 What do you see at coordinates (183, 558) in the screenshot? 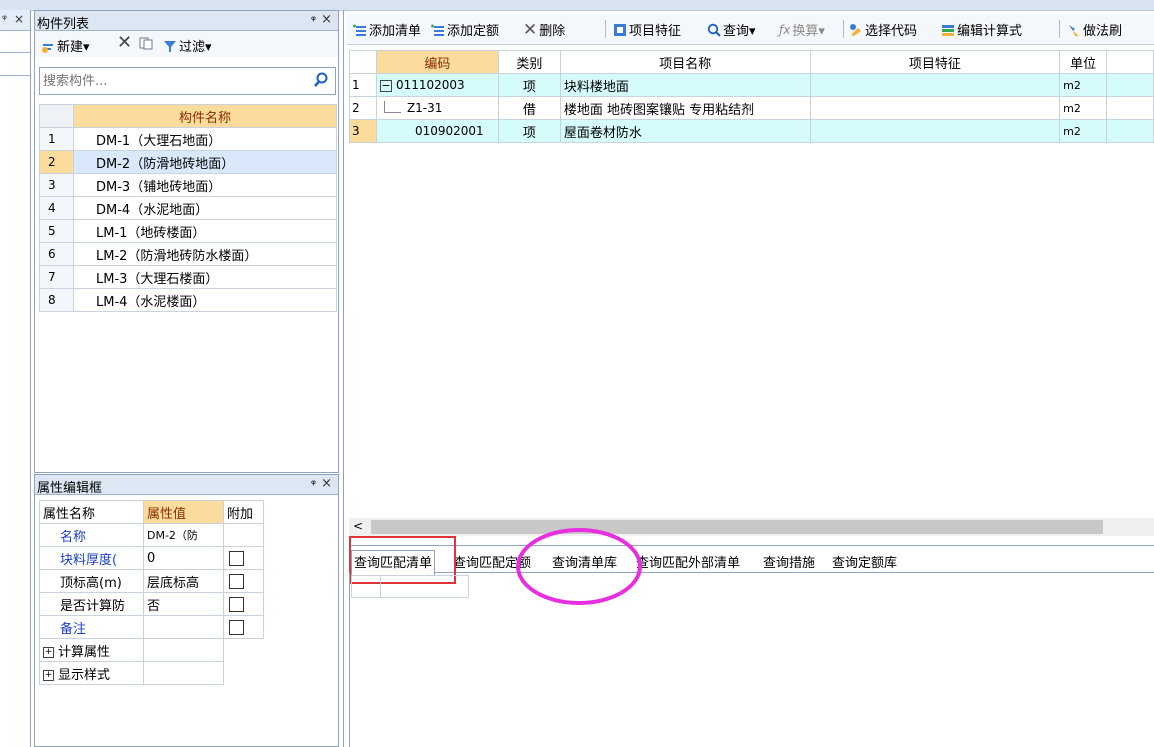
I see `property-value-cell: 0` at bounding box center [183, 558].